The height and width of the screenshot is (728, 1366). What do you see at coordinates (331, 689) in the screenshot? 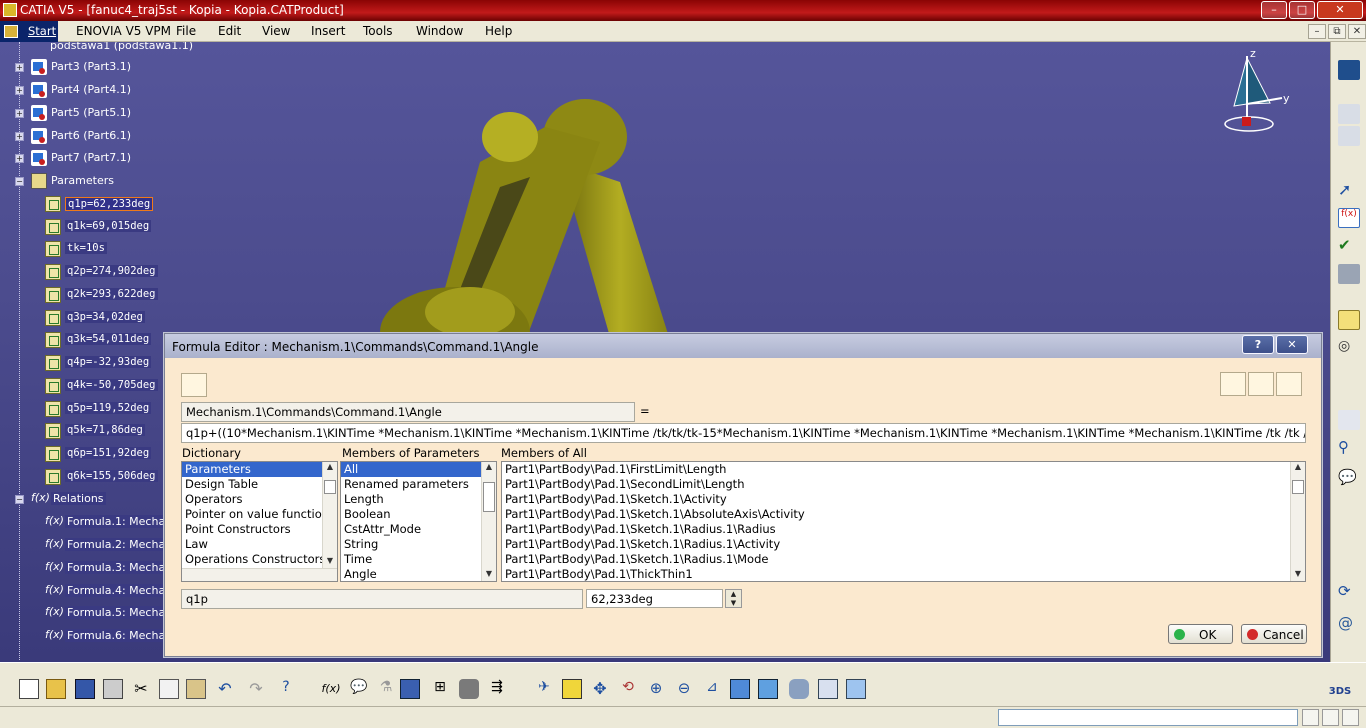
I see `formula-icon: f(x)` at bounding box center [331, 689].